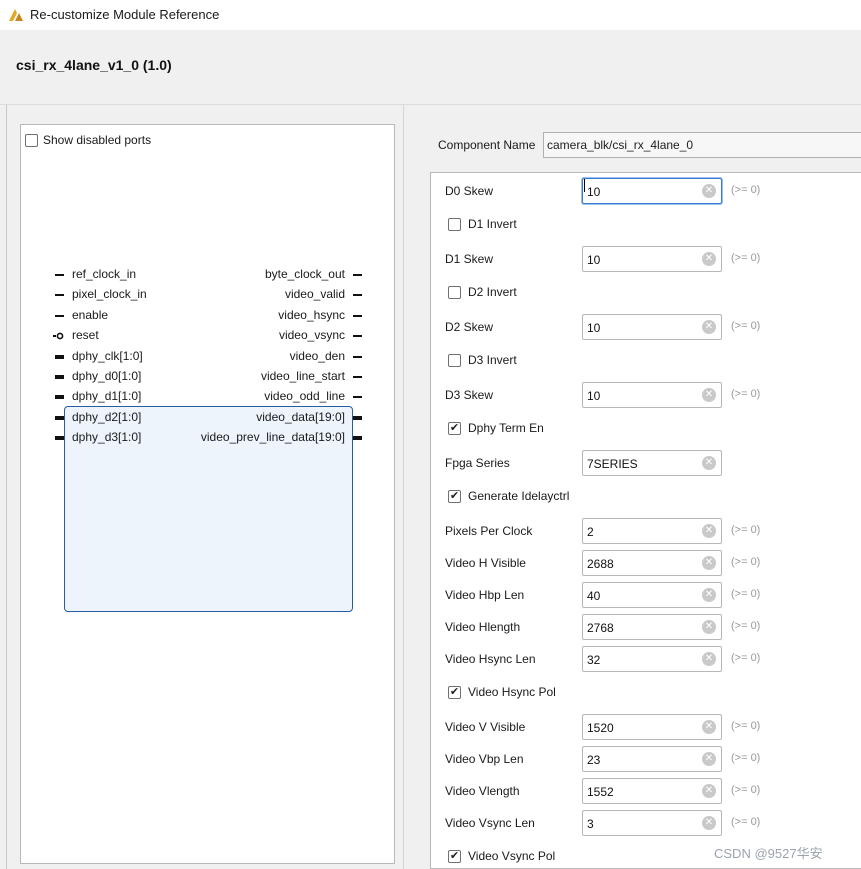 This screenshot has height=869, width=861. Describe the element at coordinates (430, 15) in the screenshot. I see `title-bar: Re-customize Module Reference` at that location.